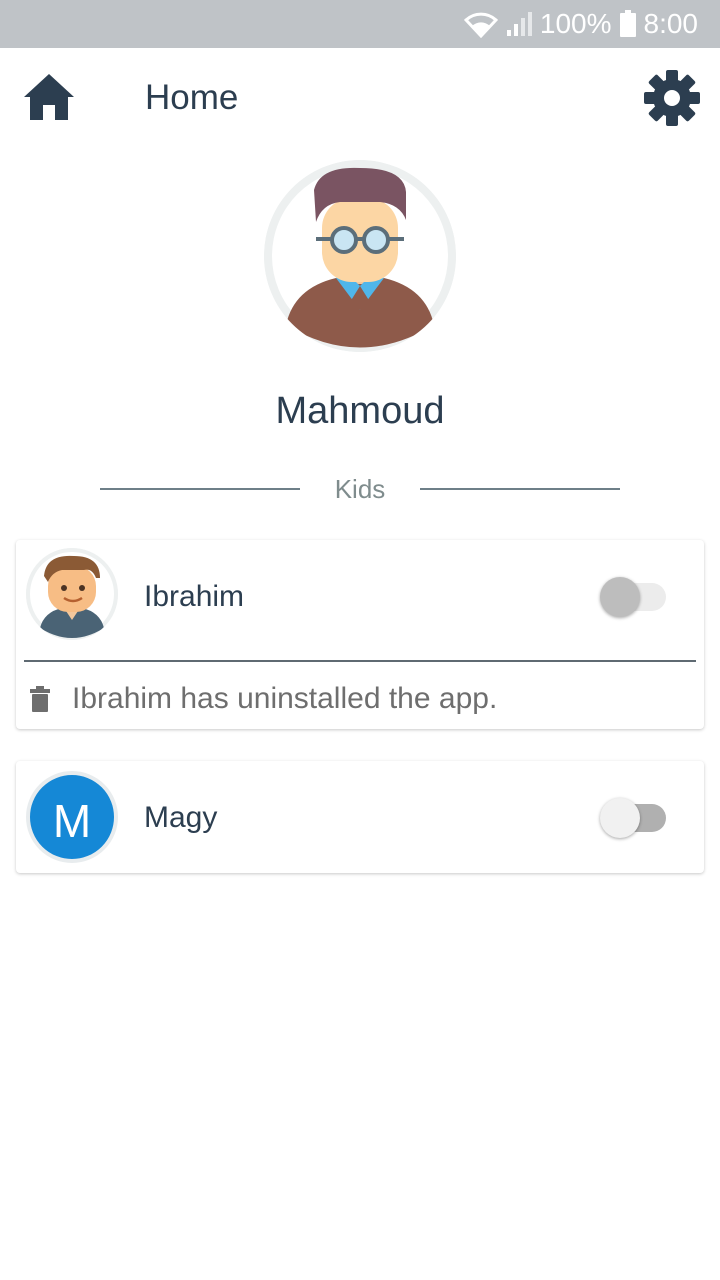 This screenshot has width=720, height=1280. Describe the element at coordinates (285, 698) in the screenshot. I see `uninstall-notice: Ibrahim has uninstalled the app.` at that location.